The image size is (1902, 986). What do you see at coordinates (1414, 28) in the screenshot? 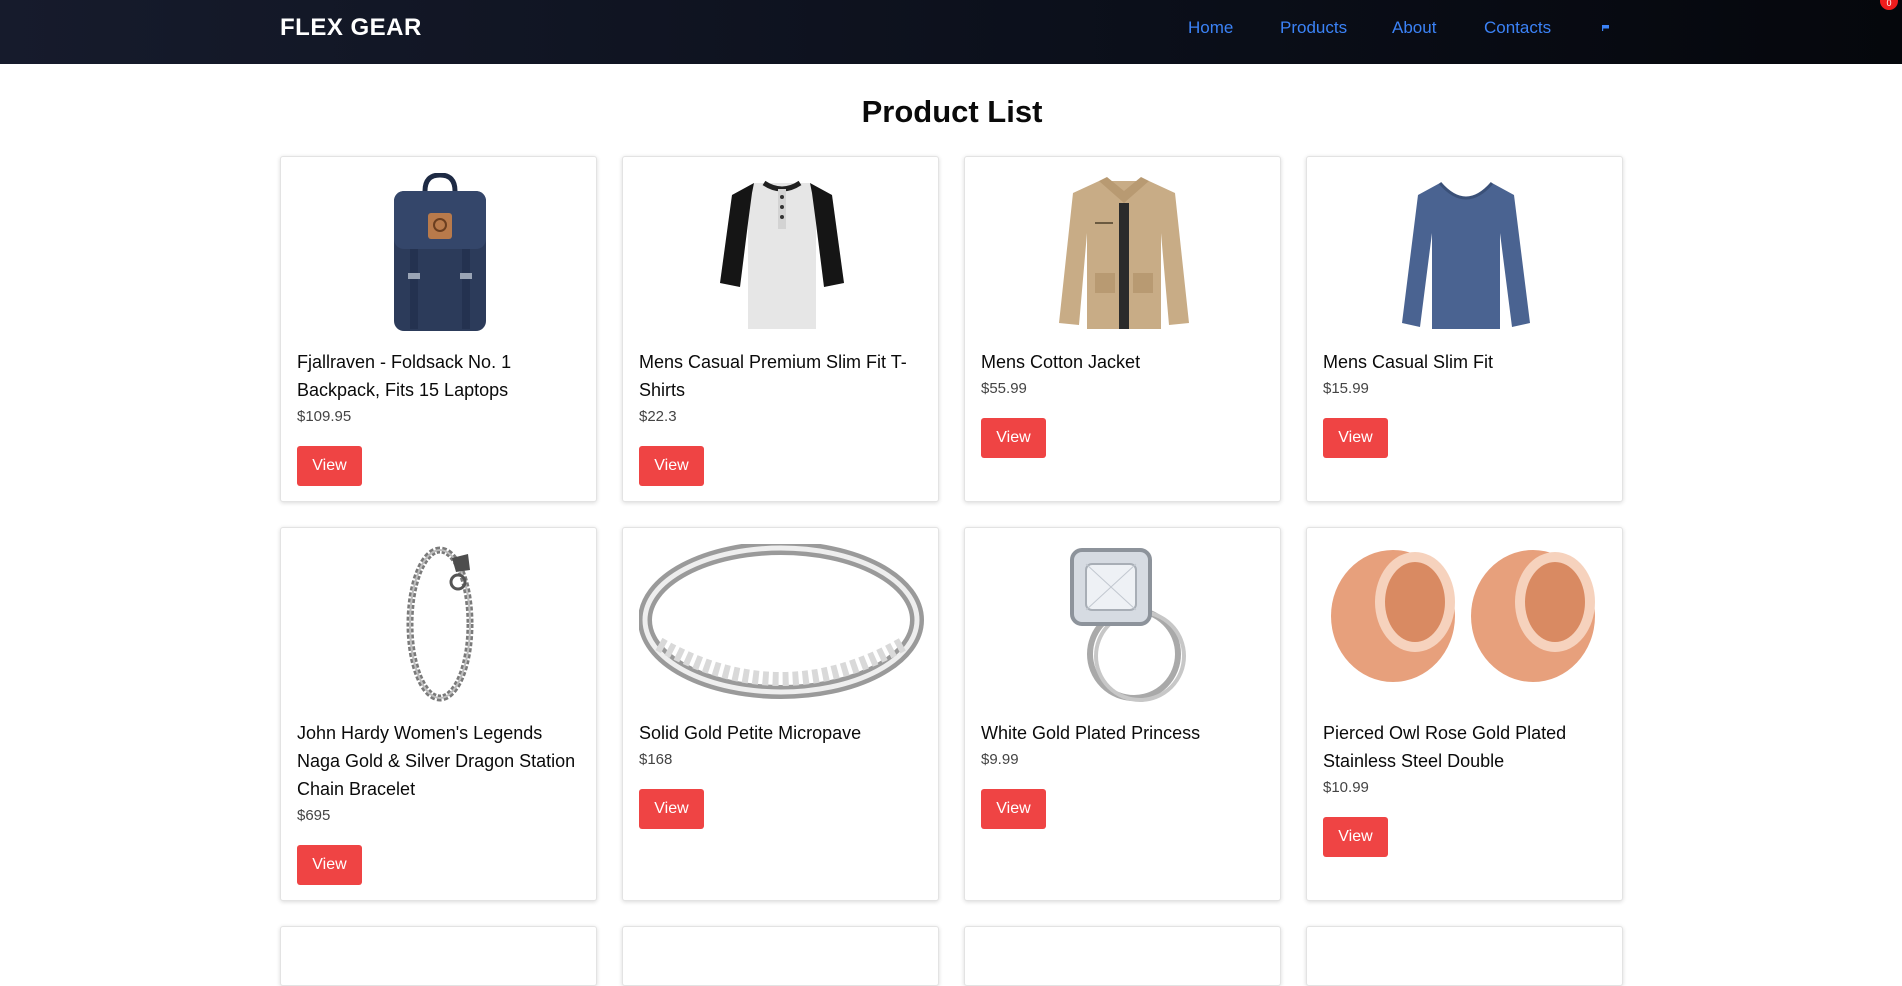
I see `nav-about-link: About` at bounding box center [1414, 28].